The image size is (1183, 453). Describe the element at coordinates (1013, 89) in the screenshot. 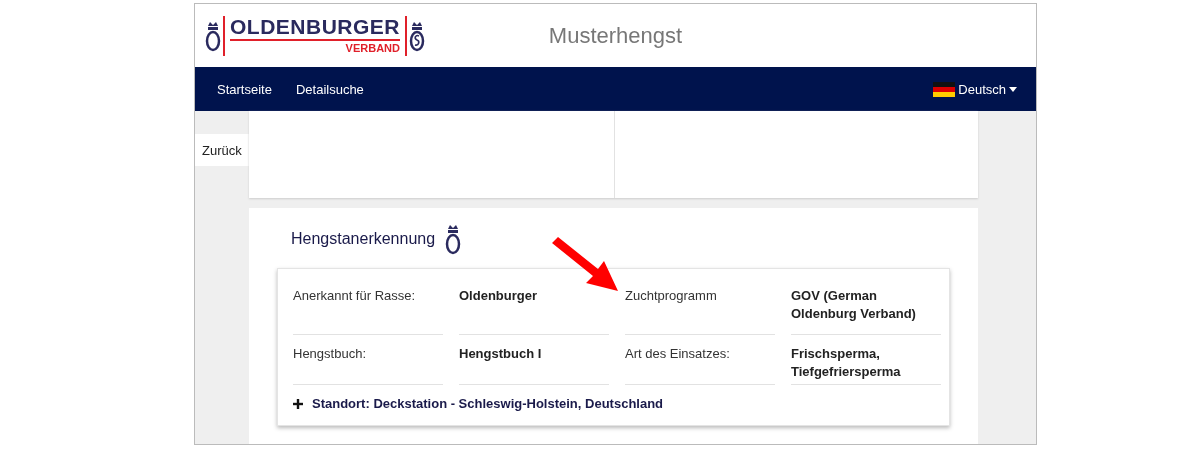

I see `caret-icon` at that location.